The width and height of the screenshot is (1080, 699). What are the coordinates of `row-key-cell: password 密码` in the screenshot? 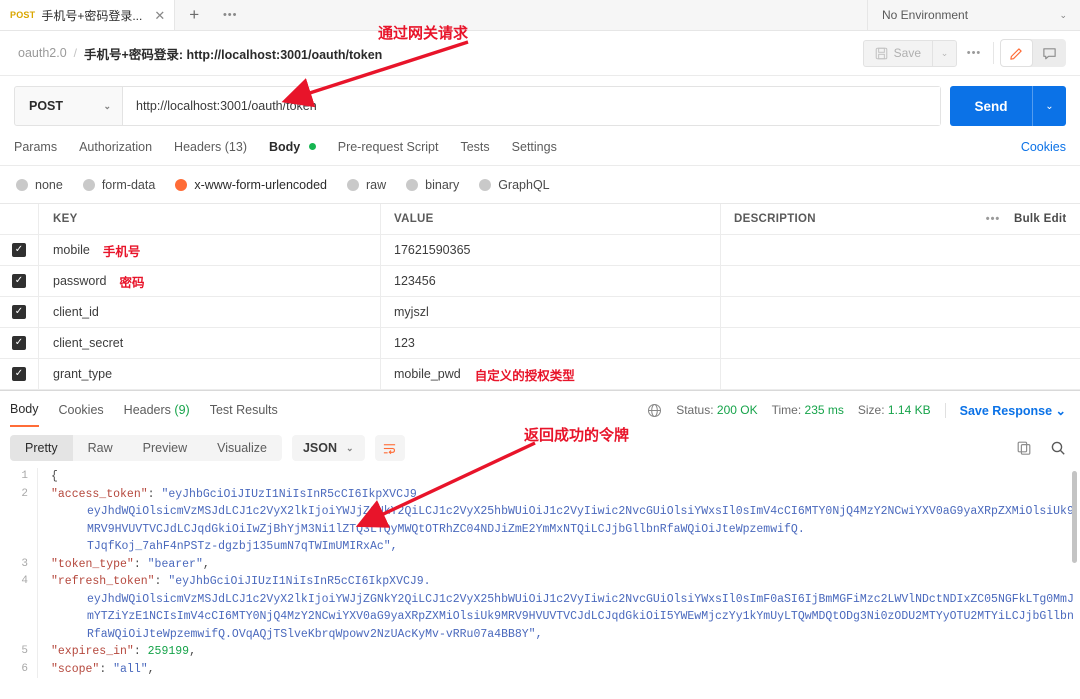 It's located at (209, 281).